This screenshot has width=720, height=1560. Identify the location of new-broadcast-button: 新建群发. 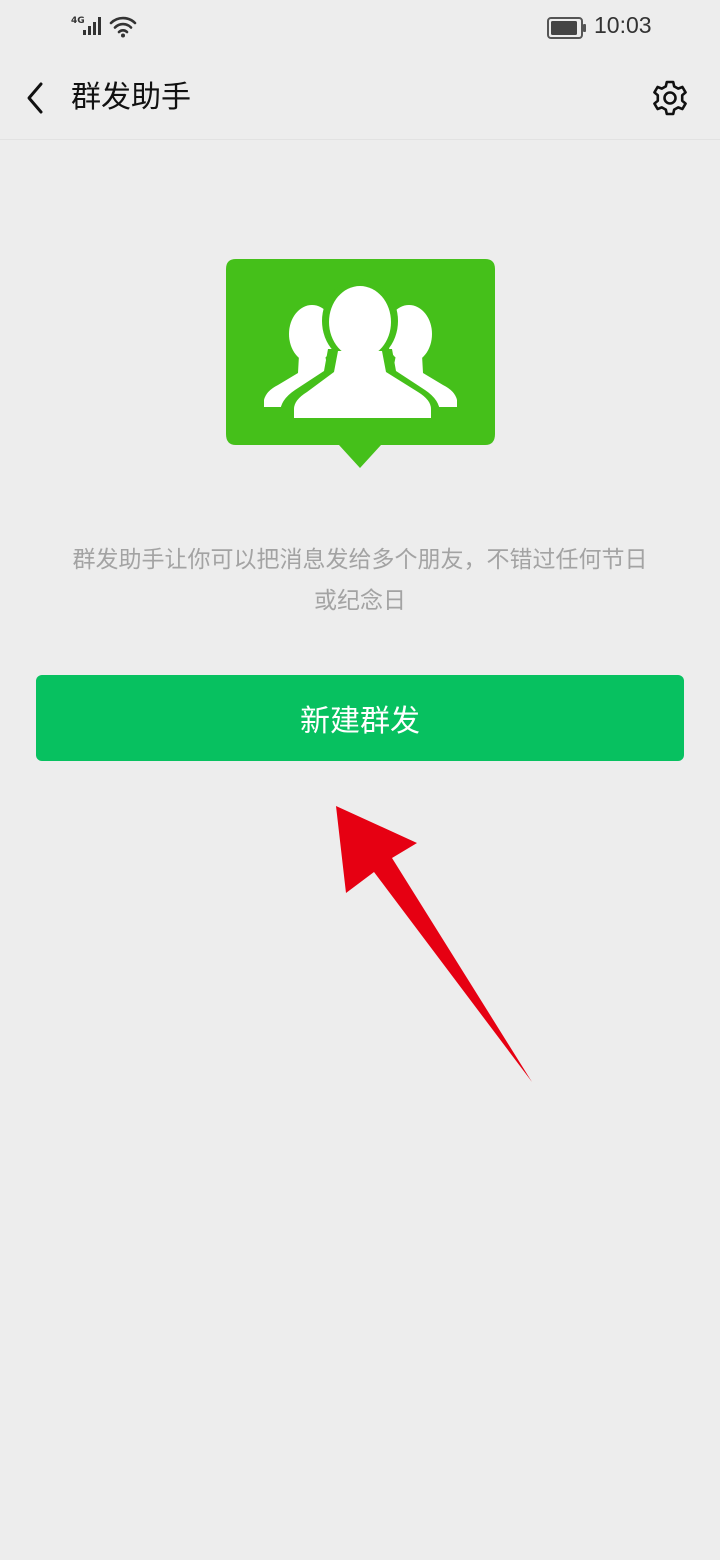
(360, 718).